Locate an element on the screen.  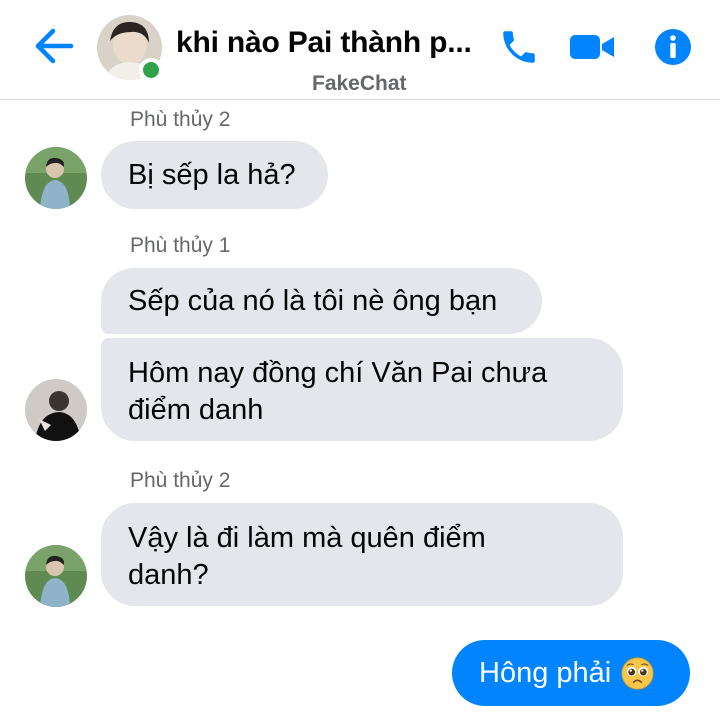
outgoing-message-bubble: Hông phải is located at coordinates (571, 673).